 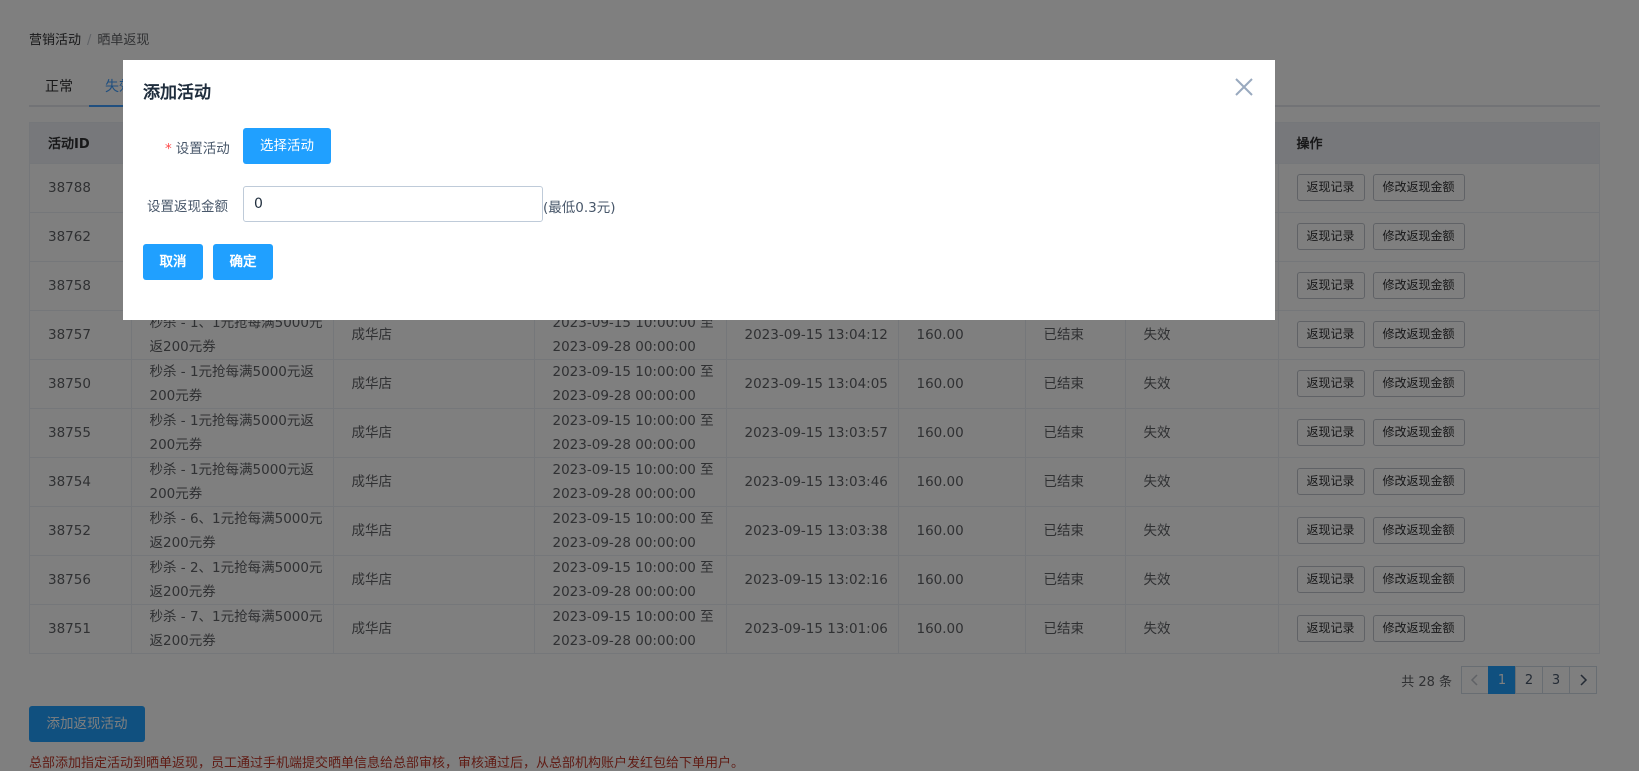 I want to click on cancel-button: 取消, so click(x=173, y=262).